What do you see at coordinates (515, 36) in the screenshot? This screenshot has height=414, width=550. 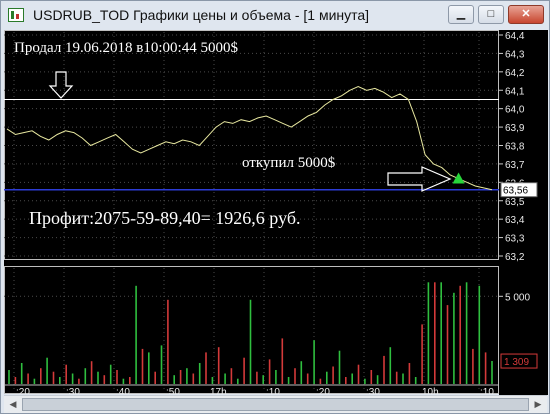 I see `price-tick-label: 64,4` at bounding box center [515, 36].